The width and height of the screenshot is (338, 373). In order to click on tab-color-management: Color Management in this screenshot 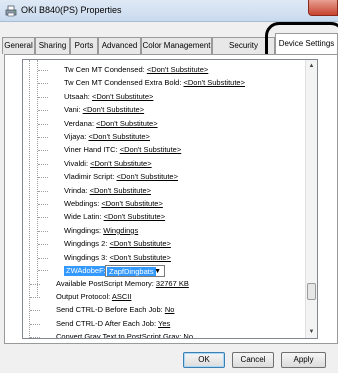, I will do `click(176, 45)`.